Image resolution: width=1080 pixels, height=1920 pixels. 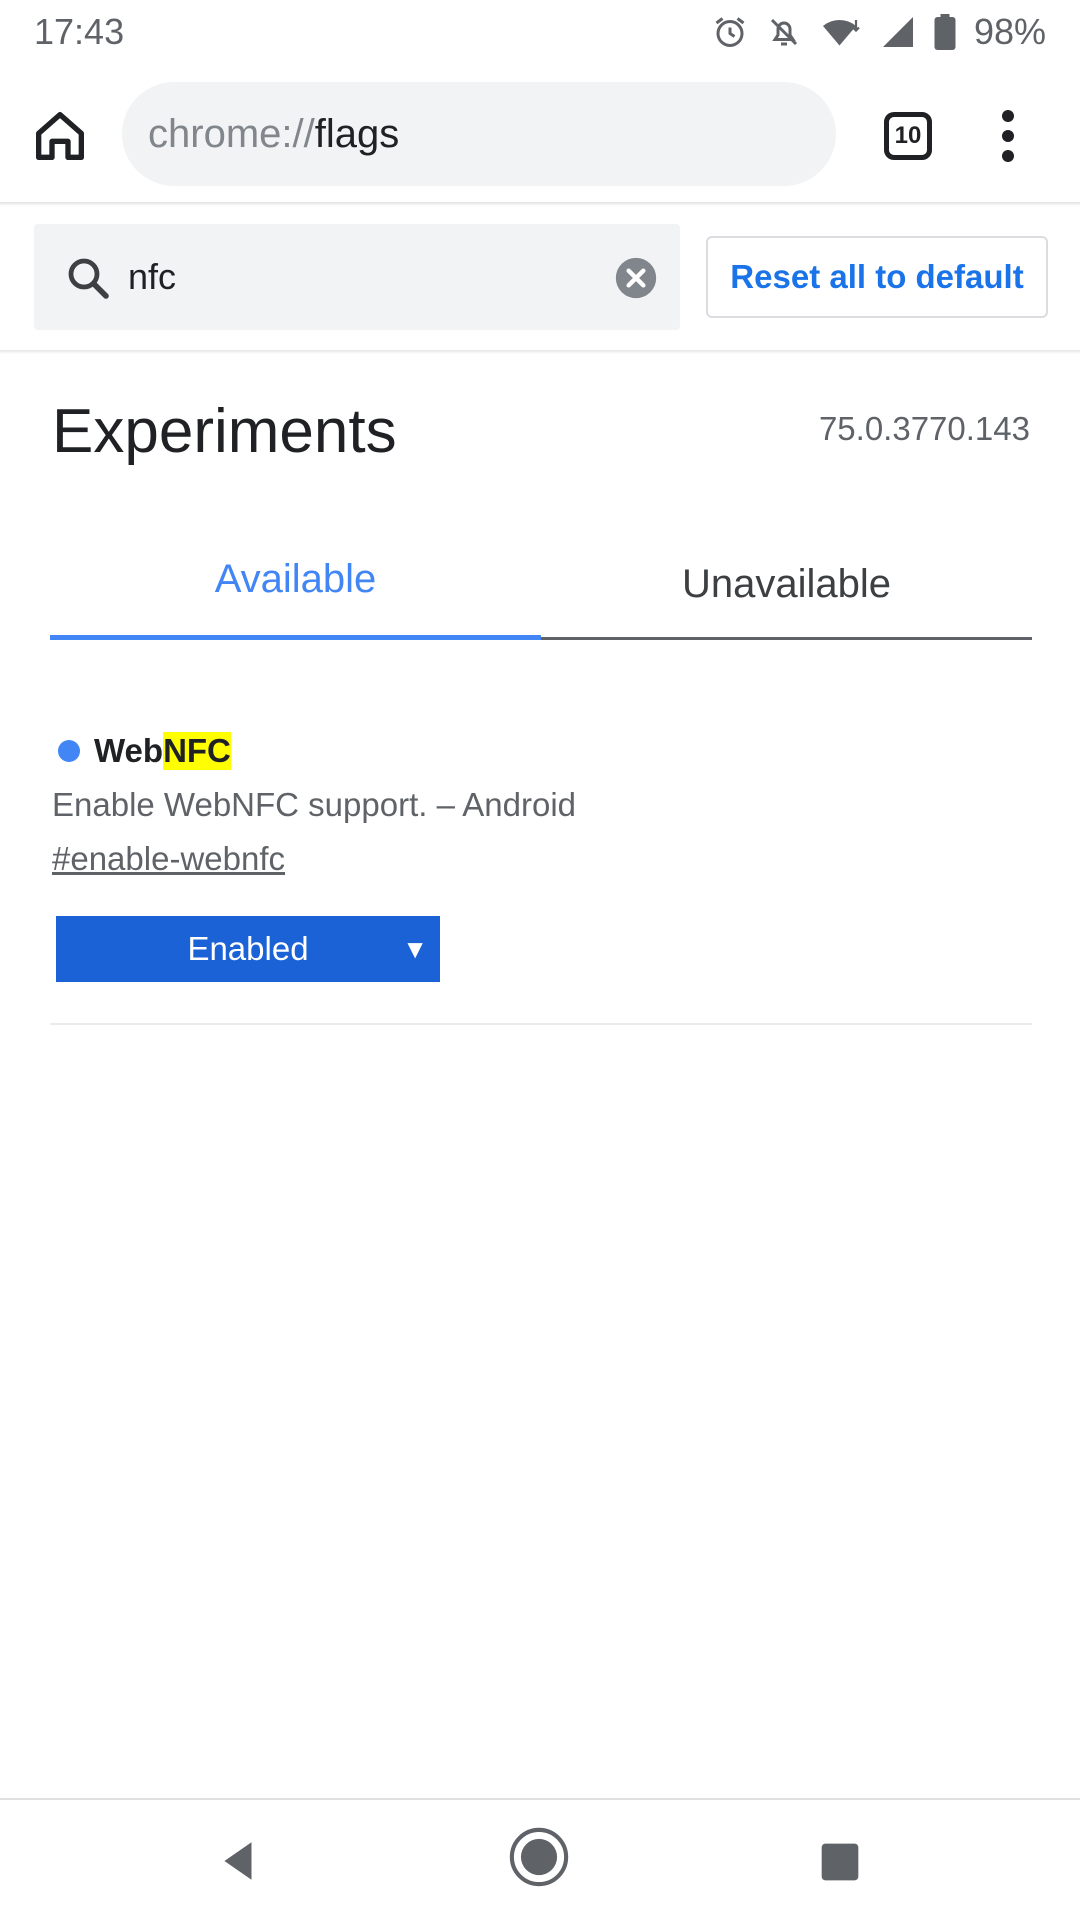 I want to click on tab-unavailable: Unavailable, so click(x=786, y=586).